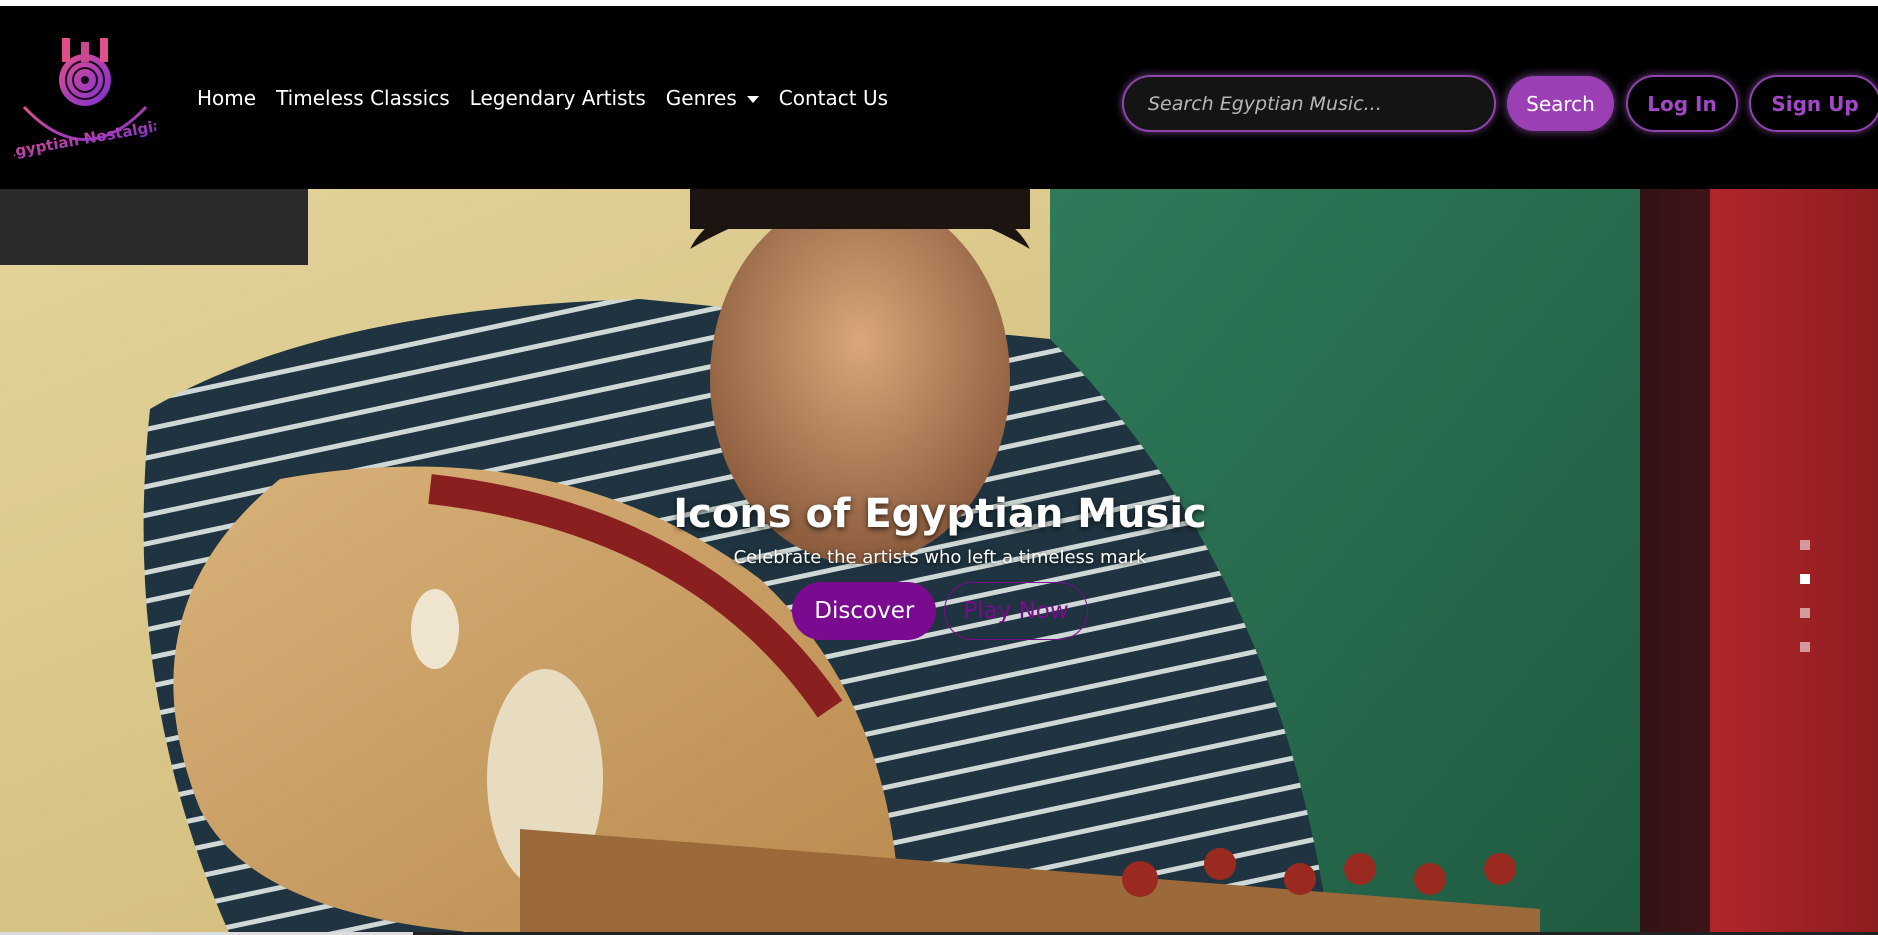  Describe the element at coordinates (940, 514) in the screenshot. I see `hero-title: Icons of Egyptian Music` at that location.